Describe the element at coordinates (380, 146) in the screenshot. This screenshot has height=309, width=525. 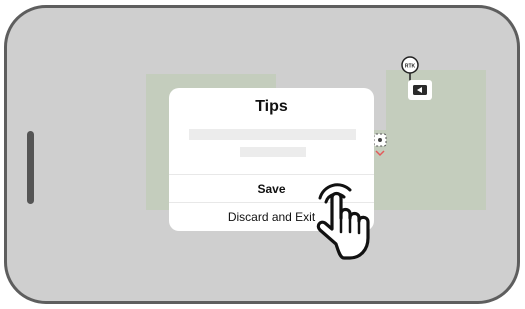
I see `mower-icon` at that location.